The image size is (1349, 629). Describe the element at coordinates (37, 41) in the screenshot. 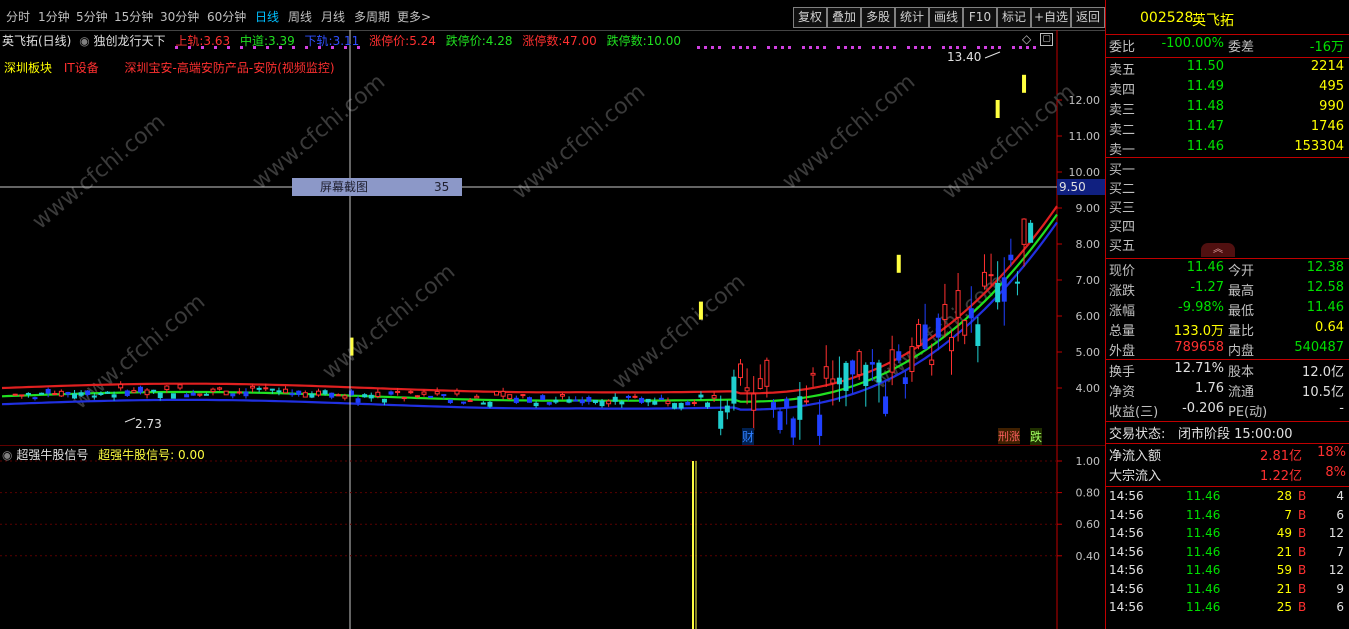

I see `chart-title: 英飞拓(日线)` at that location.